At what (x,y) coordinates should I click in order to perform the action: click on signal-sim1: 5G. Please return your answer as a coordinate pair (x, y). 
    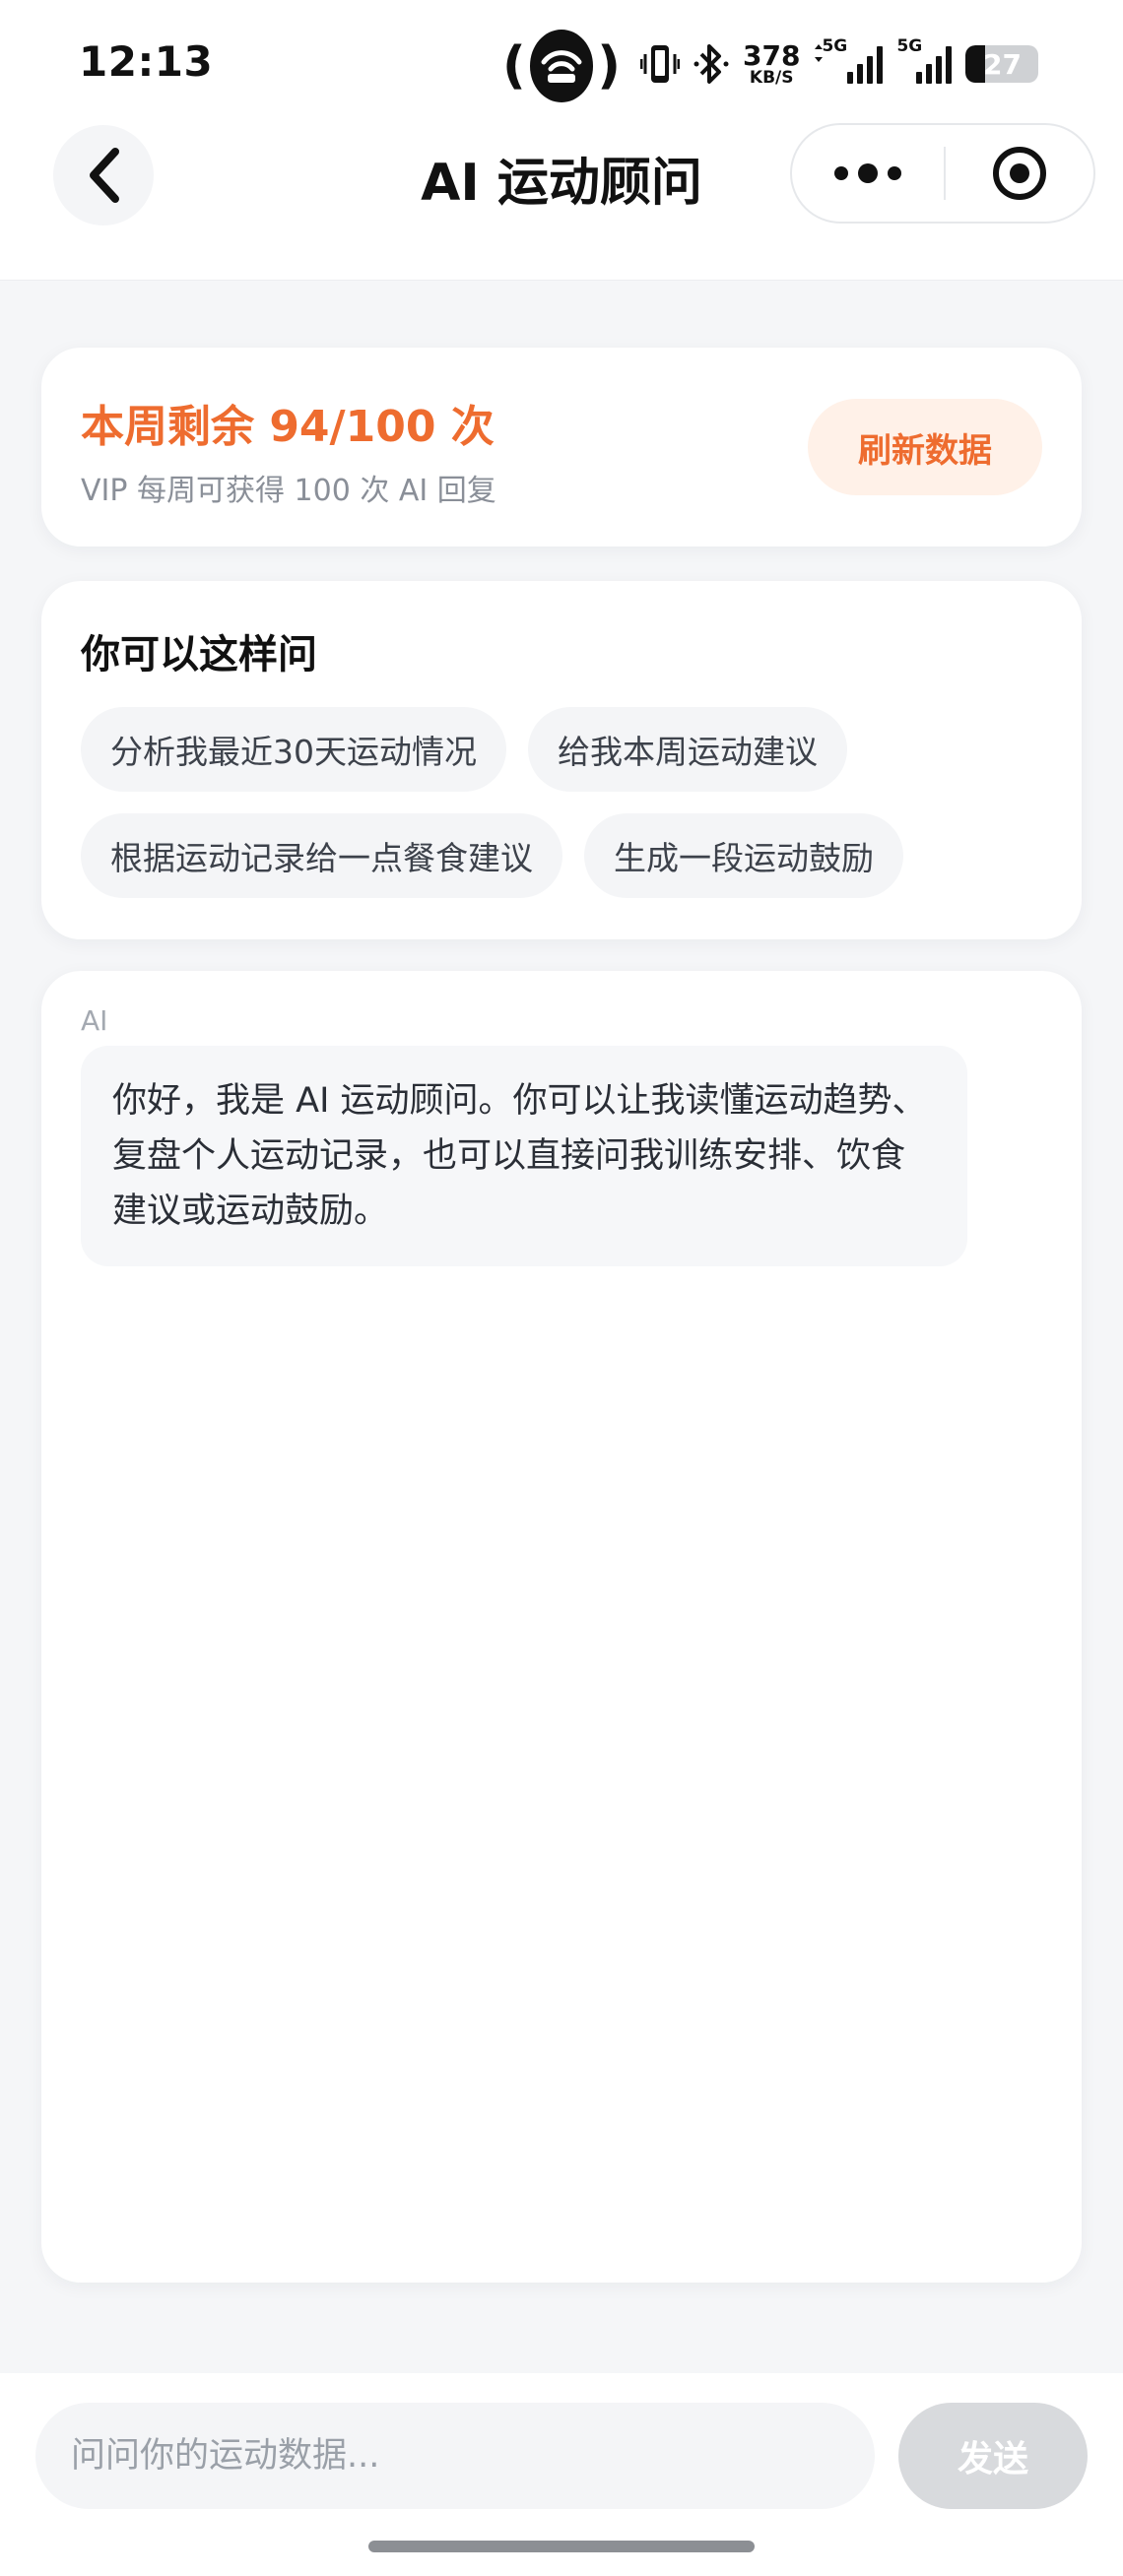
    Looking at the image, I should click on (849, 60).